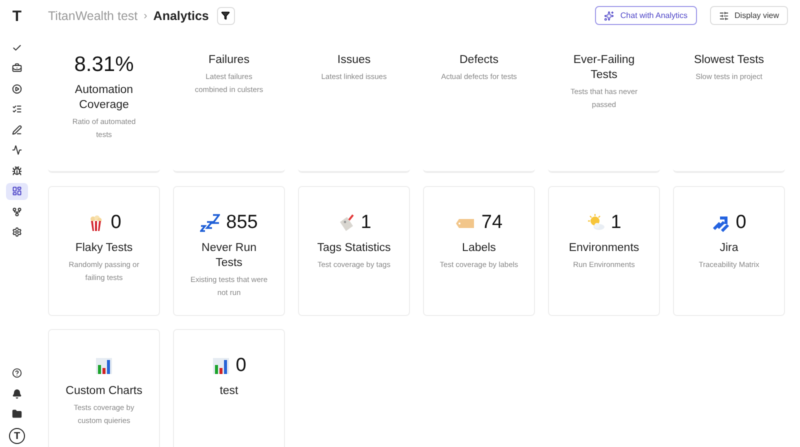  I want to click on filter-icon, so click(225, 15).